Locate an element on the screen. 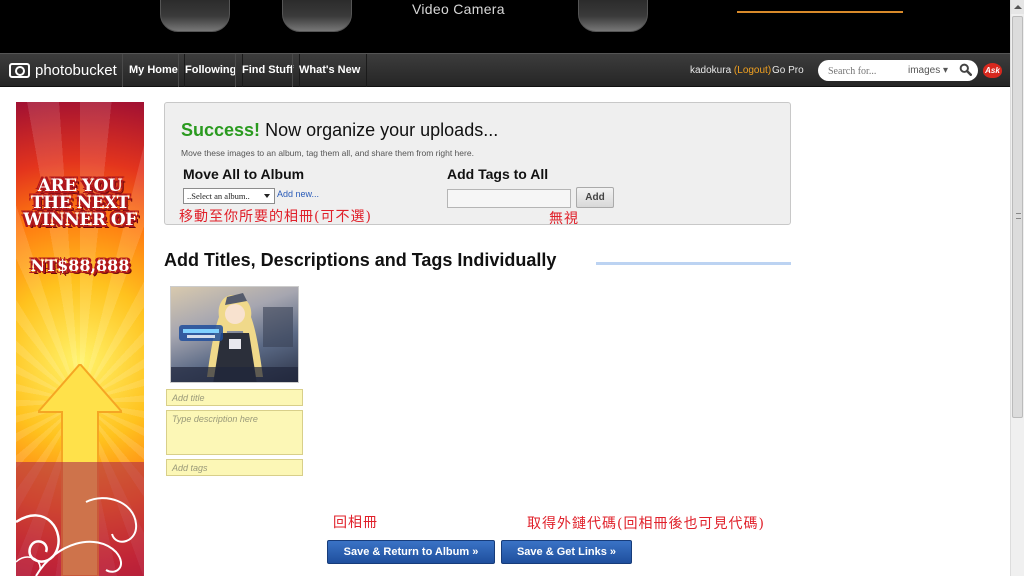 The height and width of the screenshot is (576, 1024). search-icon is located at coordinates (965, 69).